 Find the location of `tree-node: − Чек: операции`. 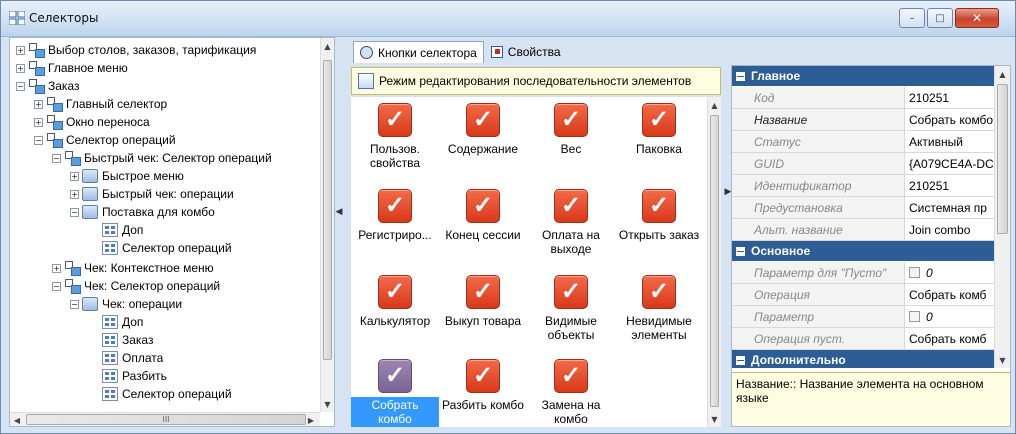

tree-node: − Чек: операции is located at coordinates (126, 304).